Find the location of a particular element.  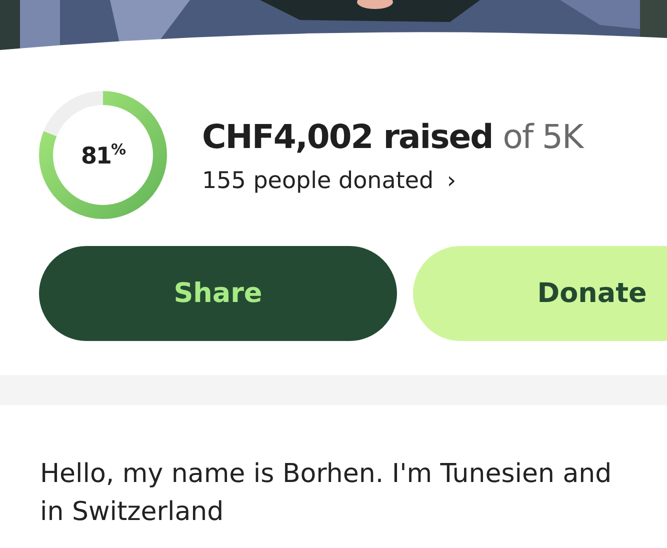

share-button: Share is located at coordinates (218, 293).